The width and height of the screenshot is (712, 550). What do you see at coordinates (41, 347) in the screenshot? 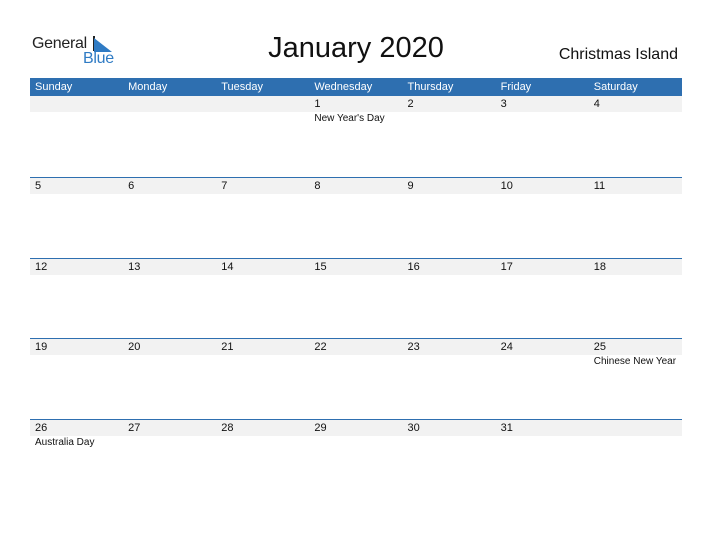
I see `day-number: 19` at bounding box center [41, 347].